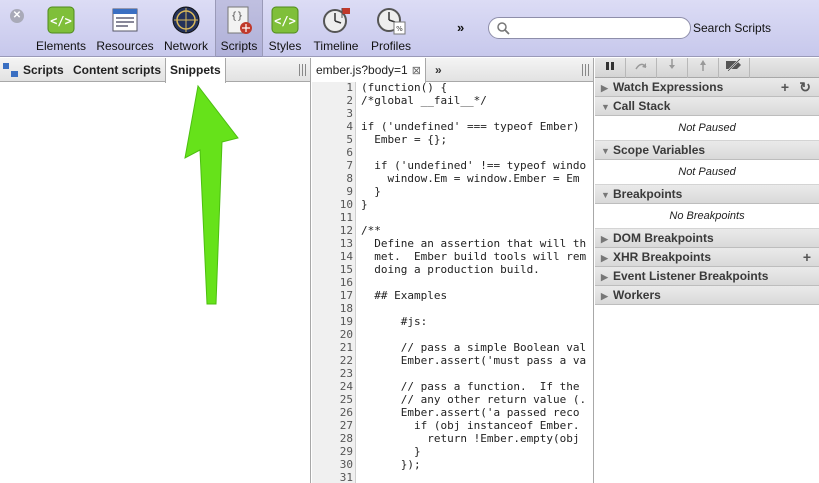 The width and height of the screenshot is (819, 483). What do you see at coordinates (332, 204) in the screenshot?
I see `line-number: 10` at bounding box center [332, 204].